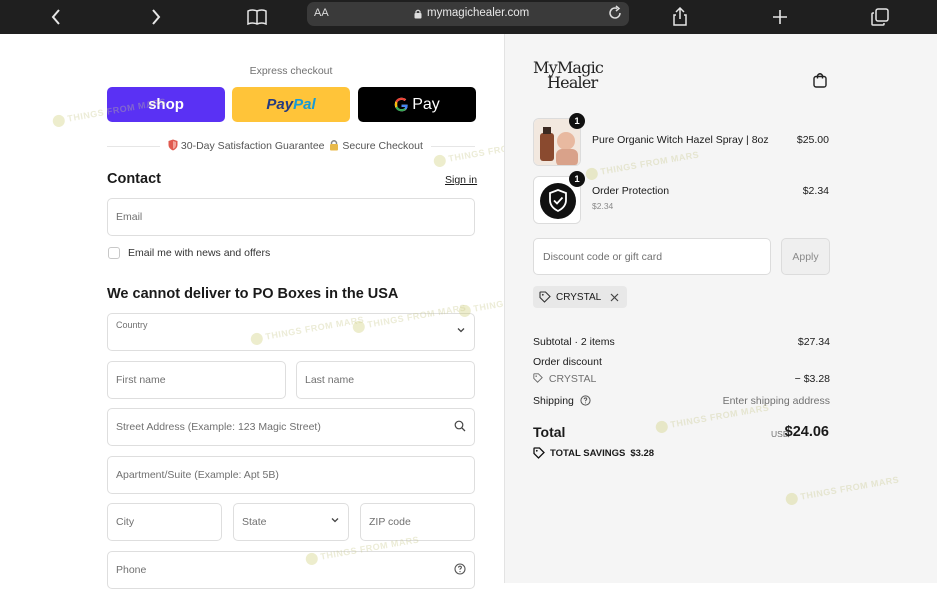 The height and width of the screenshot is (589, 937). What do you see at coordinates (382, 146) in the screenshot?
I see `secure-checkout-text: Secure Checkout` at bounding box center [382, 146].